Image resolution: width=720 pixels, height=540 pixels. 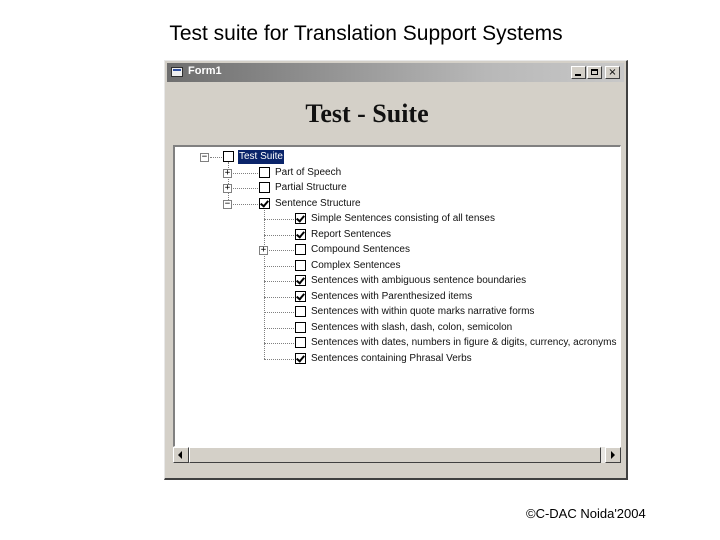 What do you see at coordinates (594, 72) in the screenshot?
I see `maximize-button` at bounding box center [594, 72].